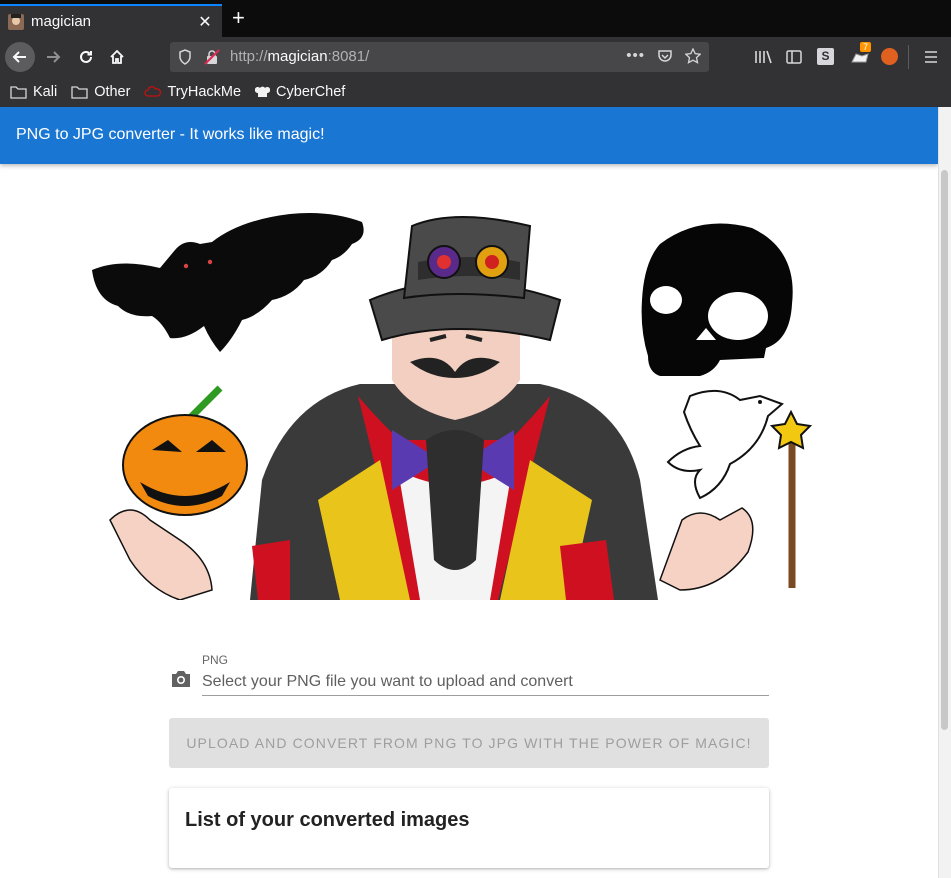  I want to click on back-arrow-icon, so click(20, 57).